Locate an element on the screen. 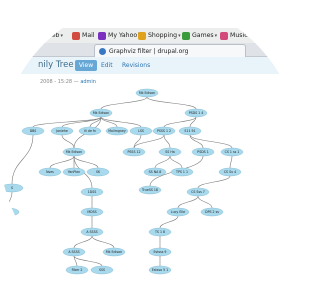 The width and height of the screenshot is (320, 300). graph-node: 1DSS is located at coordinates (92, 192).